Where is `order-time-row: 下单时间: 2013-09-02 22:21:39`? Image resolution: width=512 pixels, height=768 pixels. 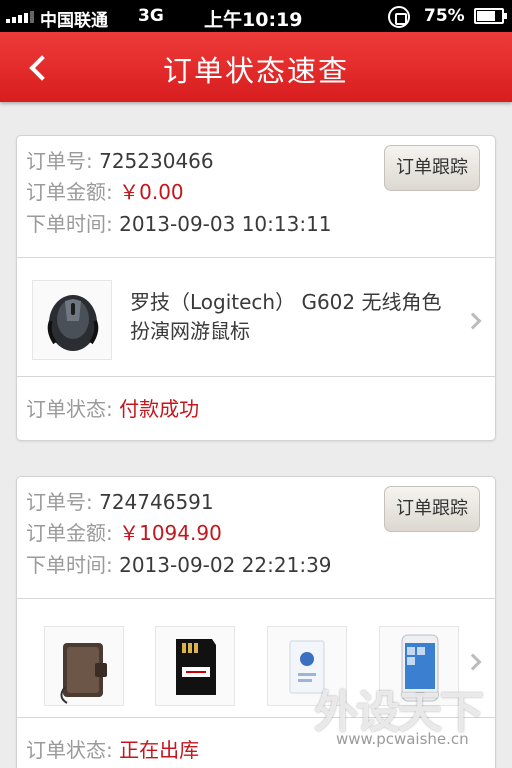
order-time-row: 下单时间: 2013-09-02 22:21:39 is located at coordinates (179, 565).